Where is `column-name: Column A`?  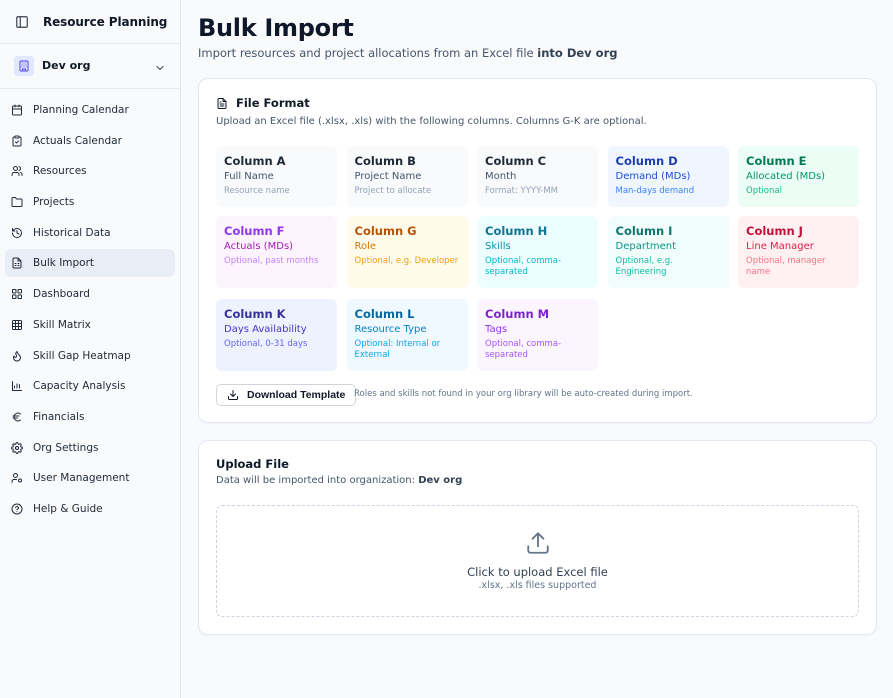 column-name: Column A is located at coordinates (255, 161).